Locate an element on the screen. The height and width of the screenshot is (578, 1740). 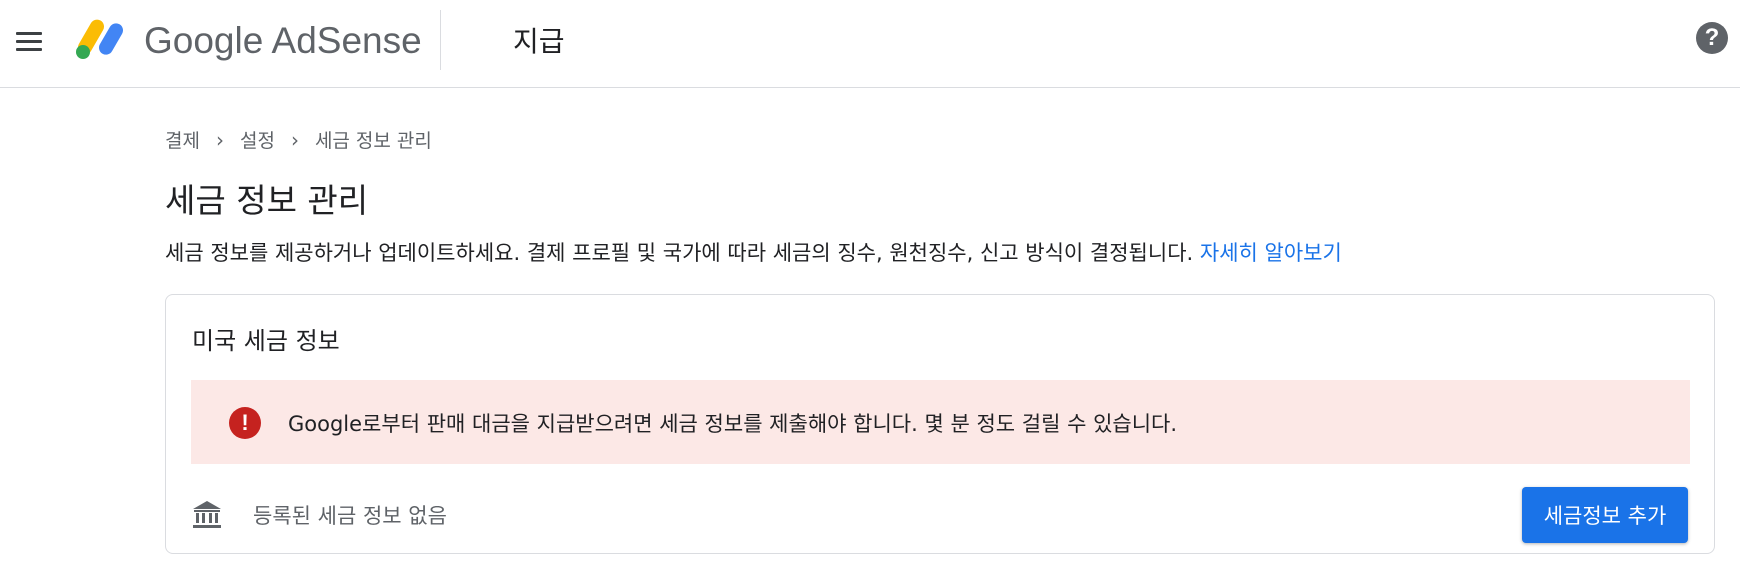
adsense-logo-icon is located at coordinates (102, 38).